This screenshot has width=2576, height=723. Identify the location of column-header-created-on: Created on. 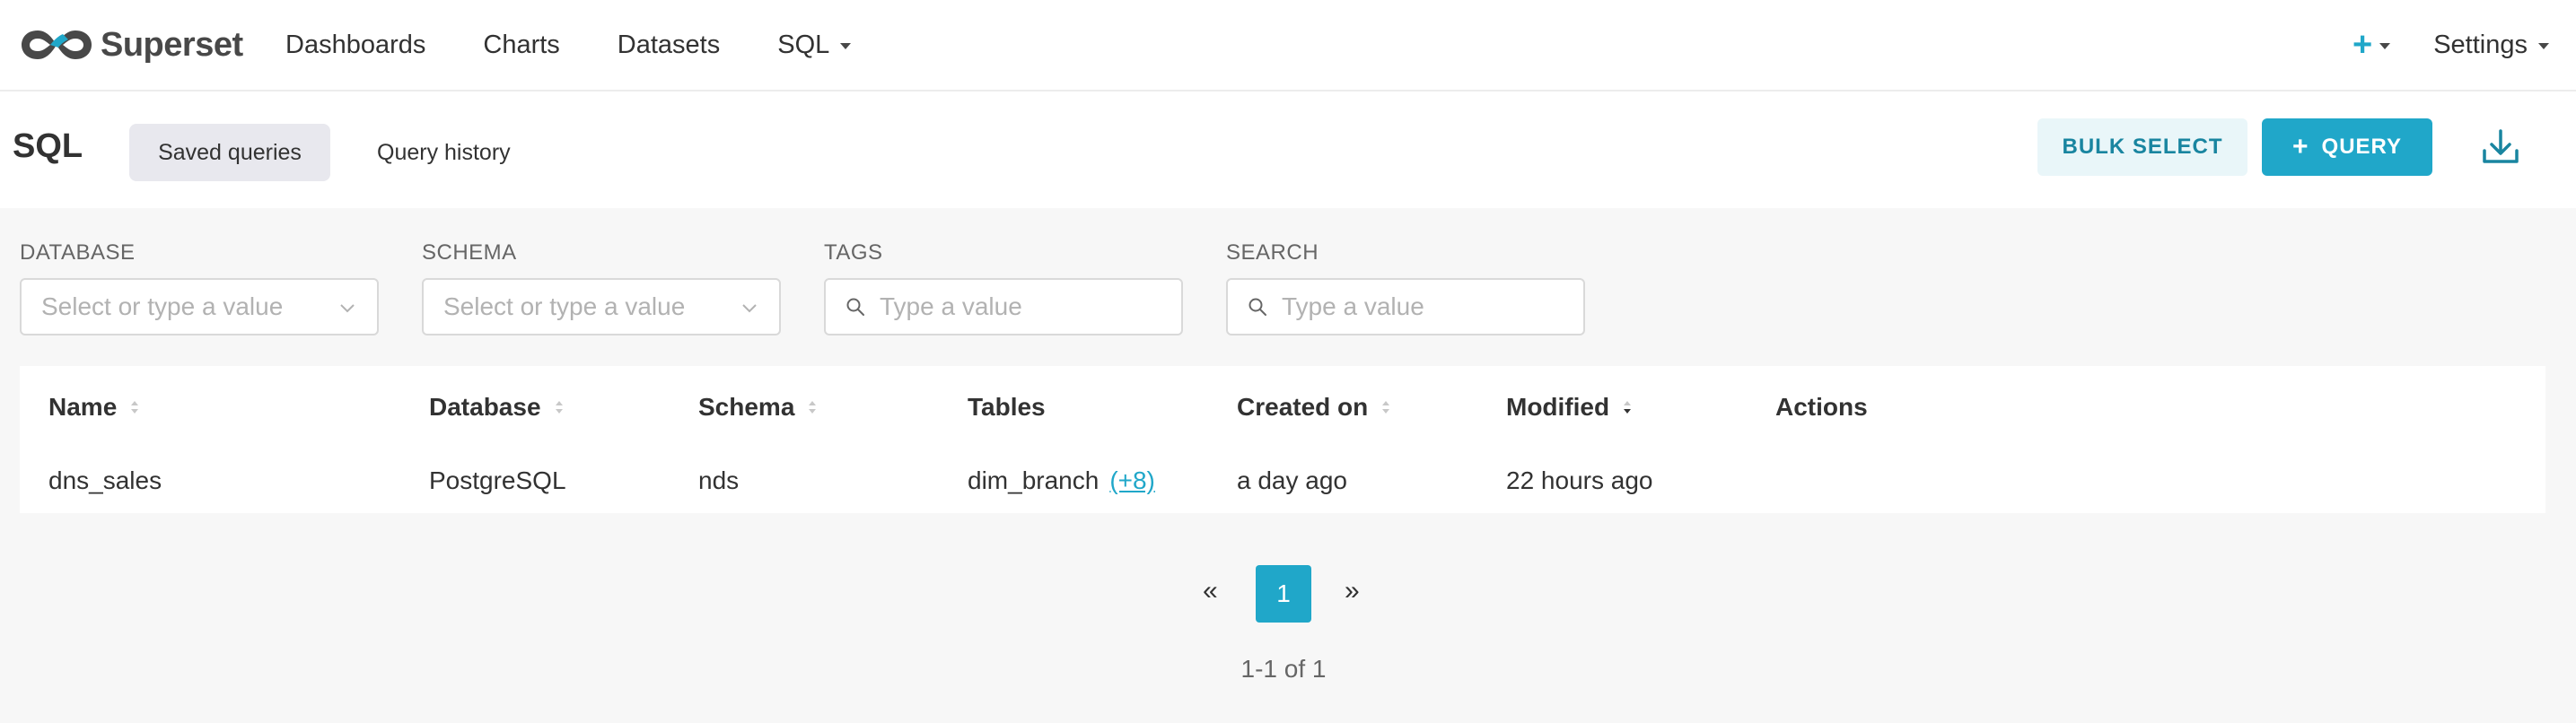
(1314, 407).